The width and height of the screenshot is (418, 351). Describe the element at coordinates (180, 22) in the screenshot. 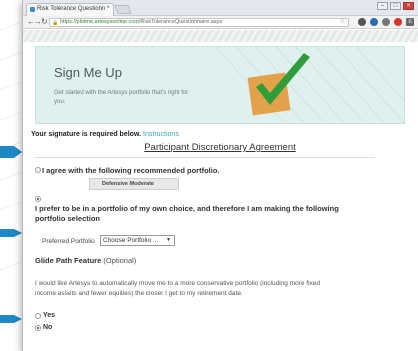

I see `url-path: /RiskToleranceQuestionnaire.aspx` at that location.